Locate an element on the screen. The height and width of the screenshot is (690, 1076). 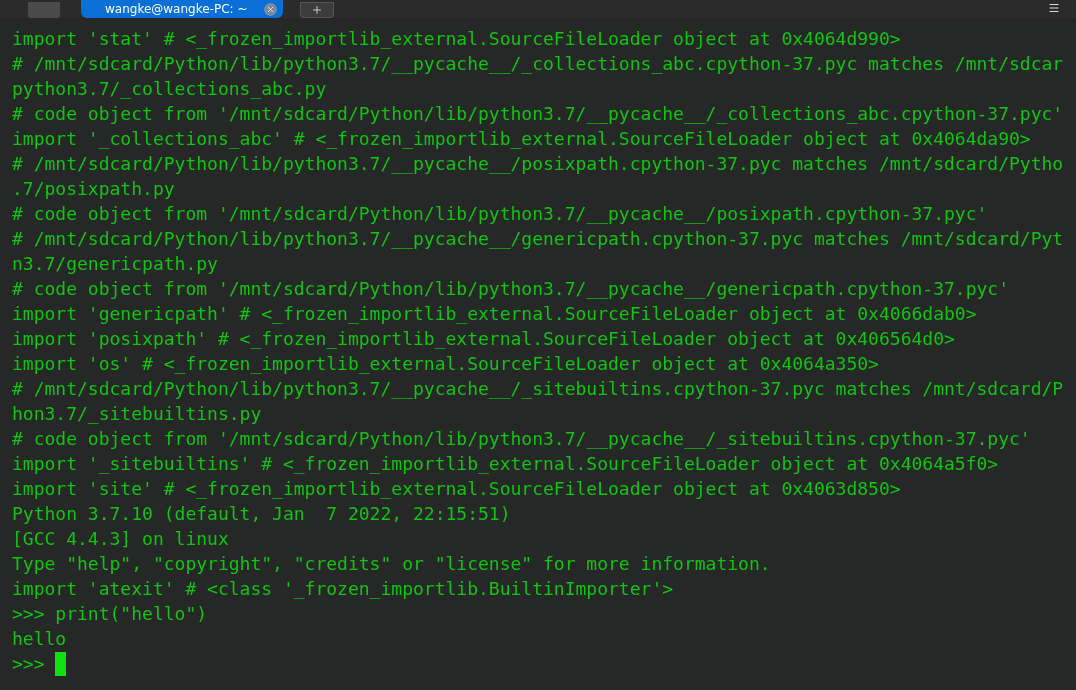
output-line: import 'os' # <_frozen_importlib_external.SourceFileLoader object at 0x4064a350> is located at coordinates (445, 364).